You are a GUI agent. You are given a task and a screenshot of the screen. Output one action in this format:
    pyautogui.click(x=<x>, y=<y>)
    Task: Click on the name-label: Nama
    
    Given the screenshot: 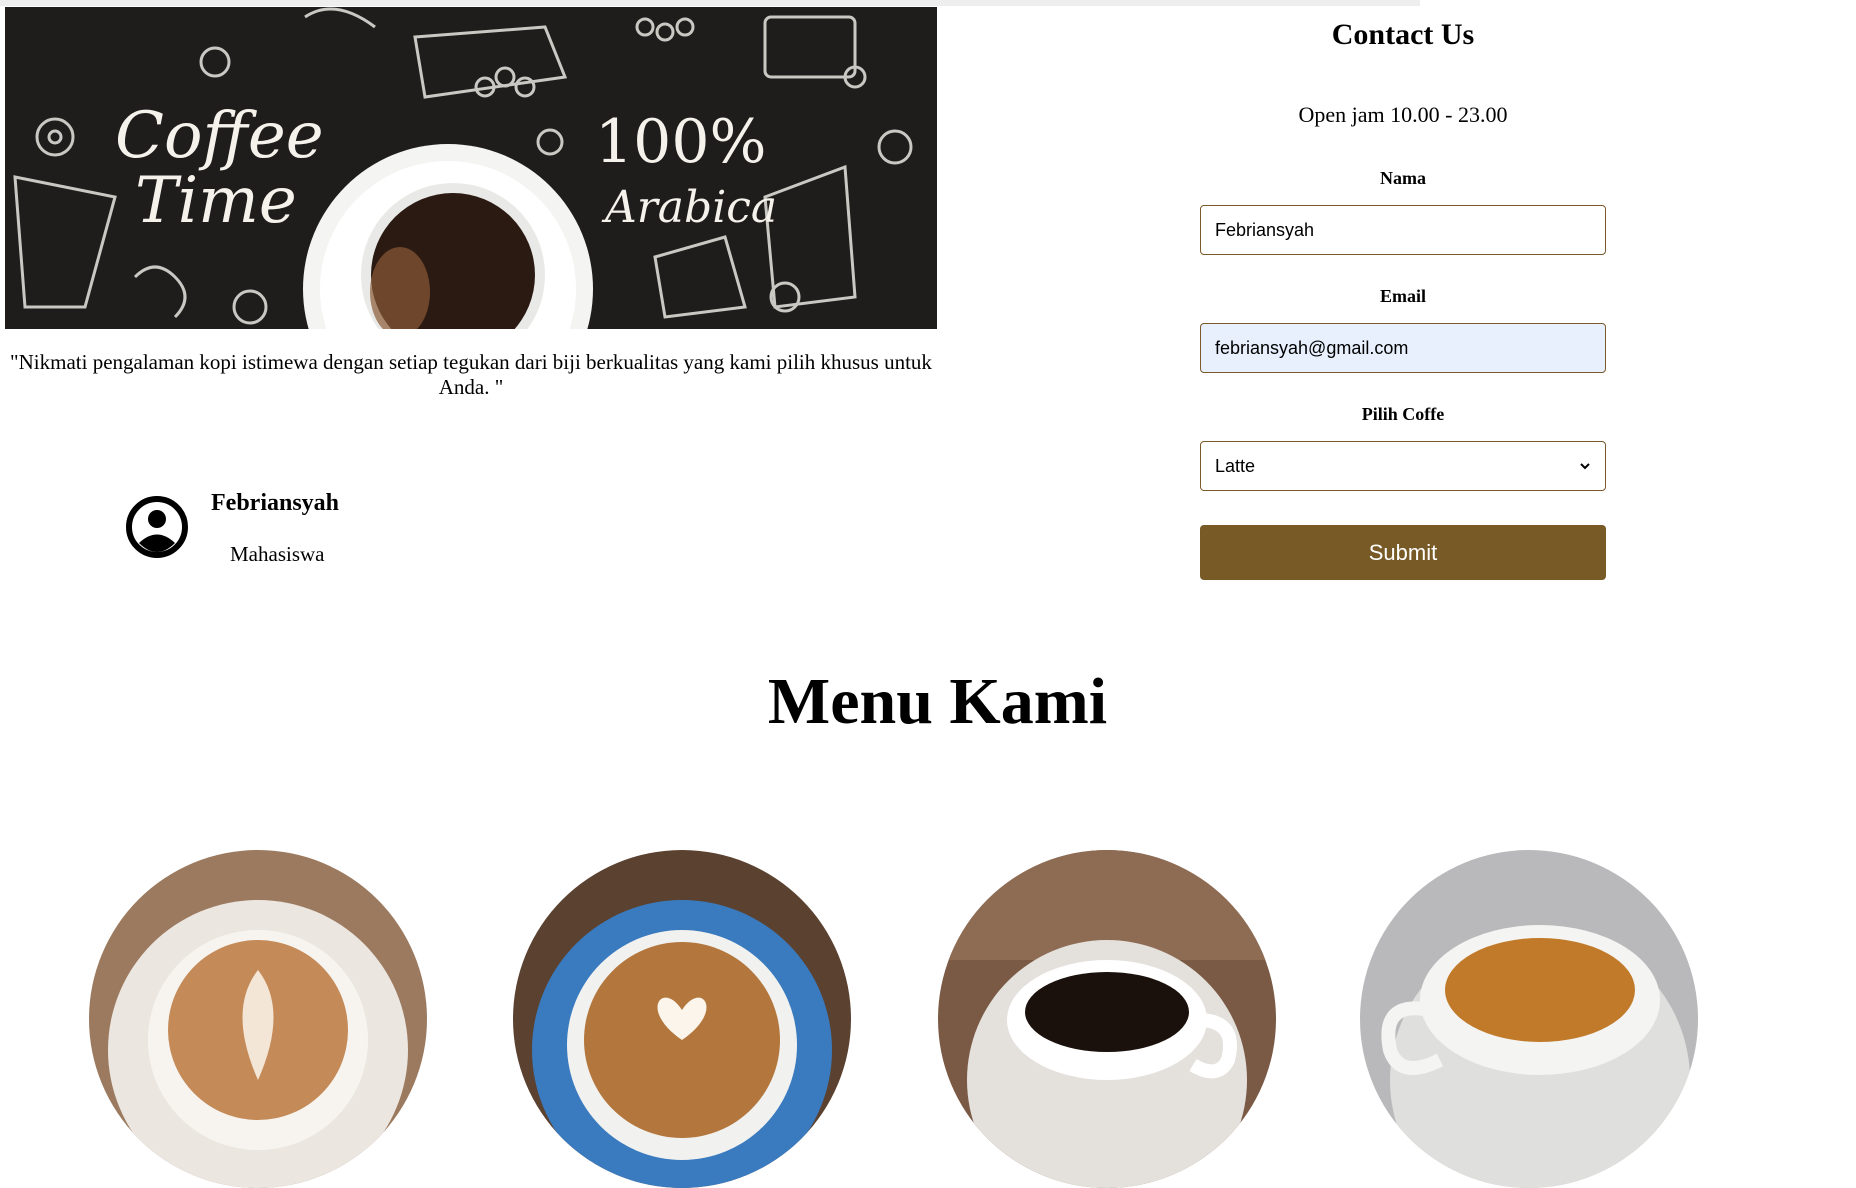 What is the action you would take?
    pyautogui.click(x=1403, y=178)
    